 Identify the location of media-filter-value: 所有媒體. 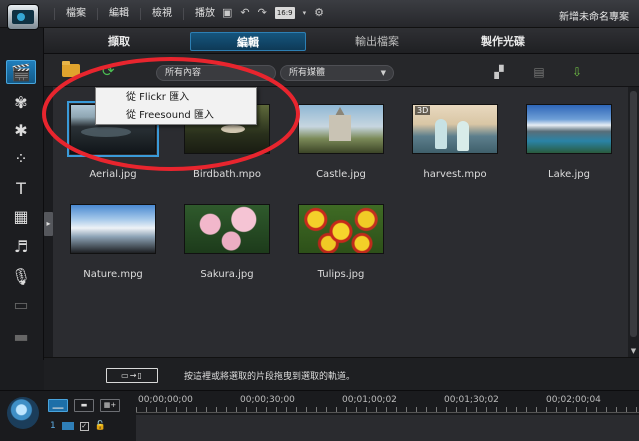
(307, 73).